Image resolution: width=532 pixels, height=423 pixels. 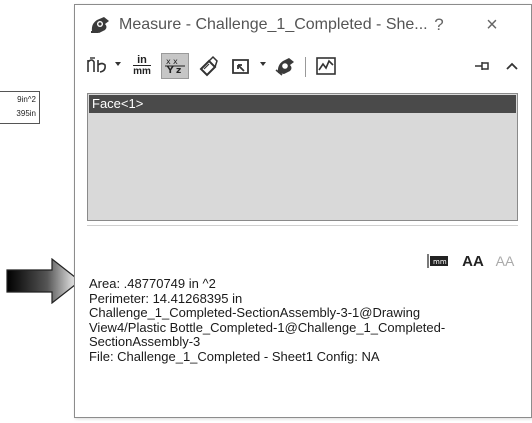 I want to click on sensor-icon, so click(x=326, y=66).